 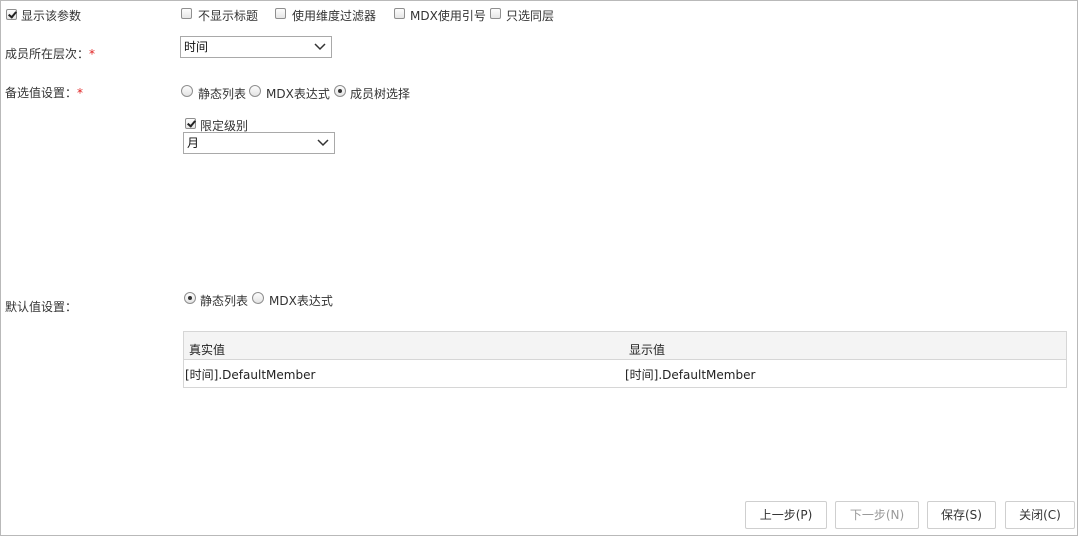 What do you see at coordinates (190, 123) in the screenshot?
I see `limit-level-checkbox` at bounding box center [190, 123].